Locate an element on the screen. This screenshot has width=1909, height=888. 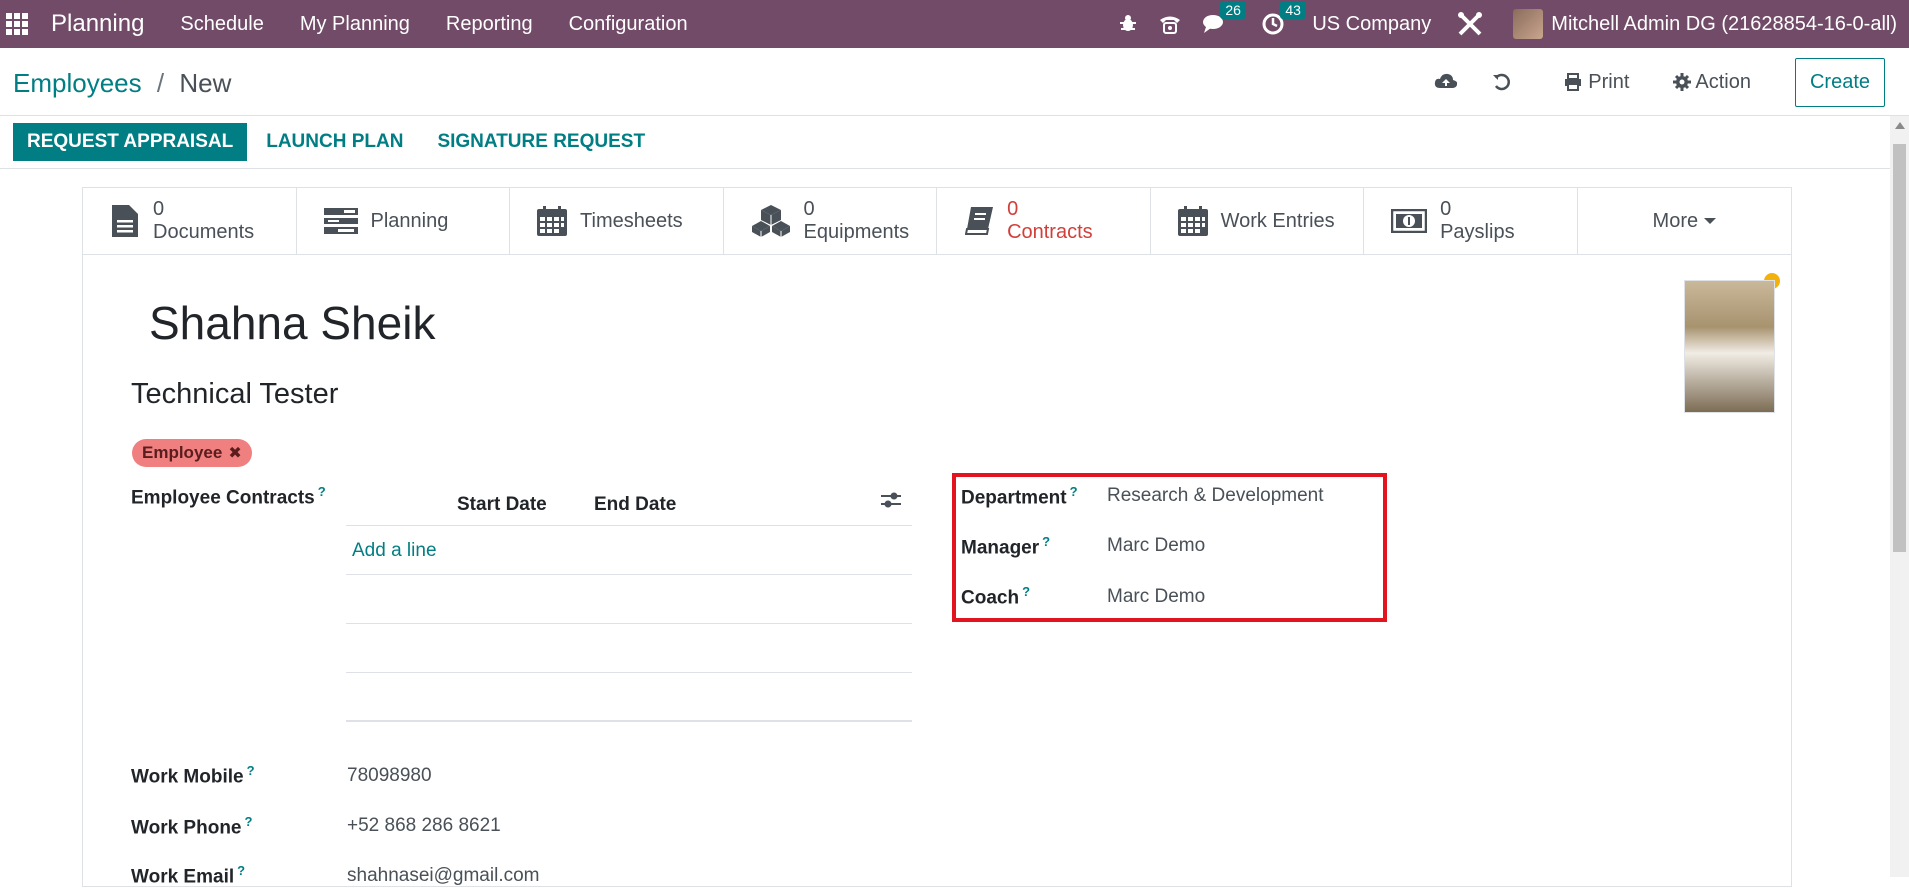
payslips-count: 0 is located at coordinates (1446, 209).